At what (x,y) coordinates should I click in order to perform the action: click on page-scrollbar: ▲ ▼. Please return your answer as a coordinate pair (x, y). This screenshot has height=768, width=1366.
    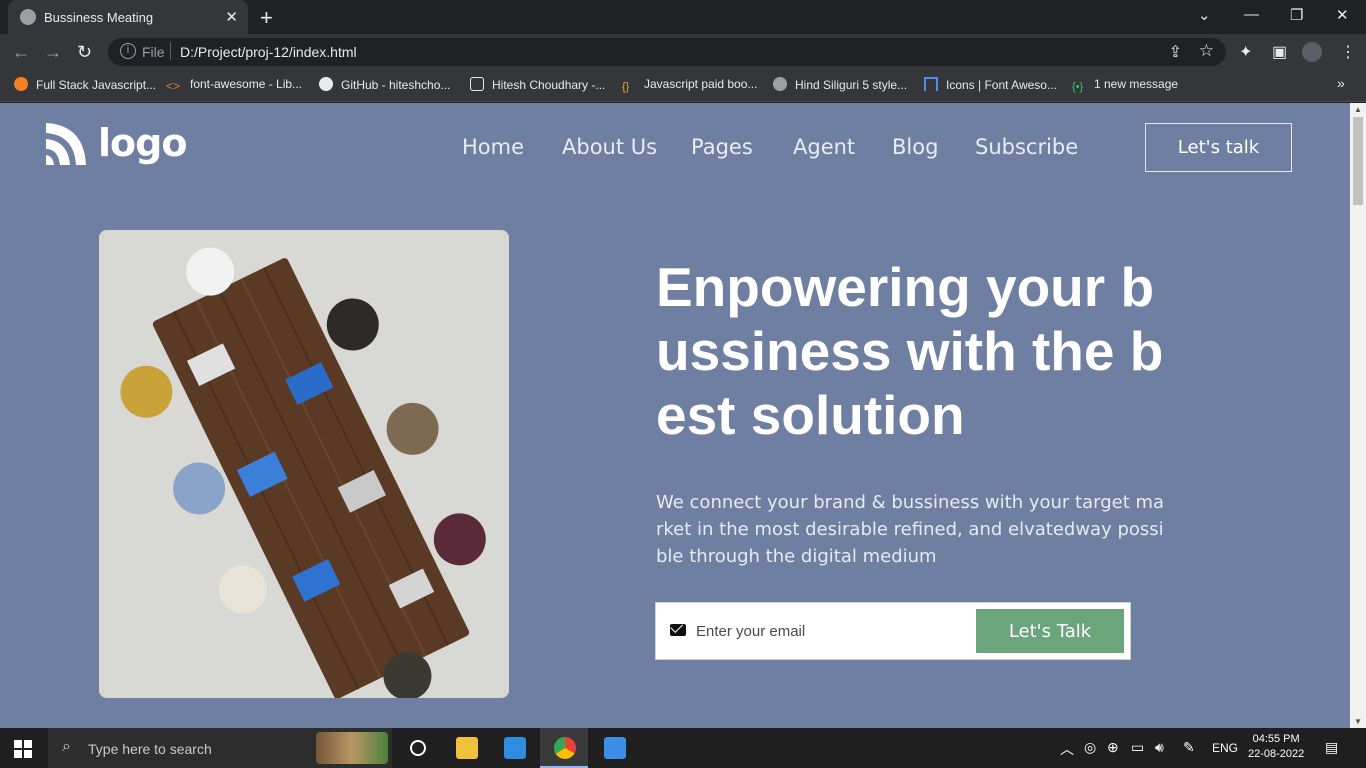
    Looking at the image, I should click on (1358, 415).